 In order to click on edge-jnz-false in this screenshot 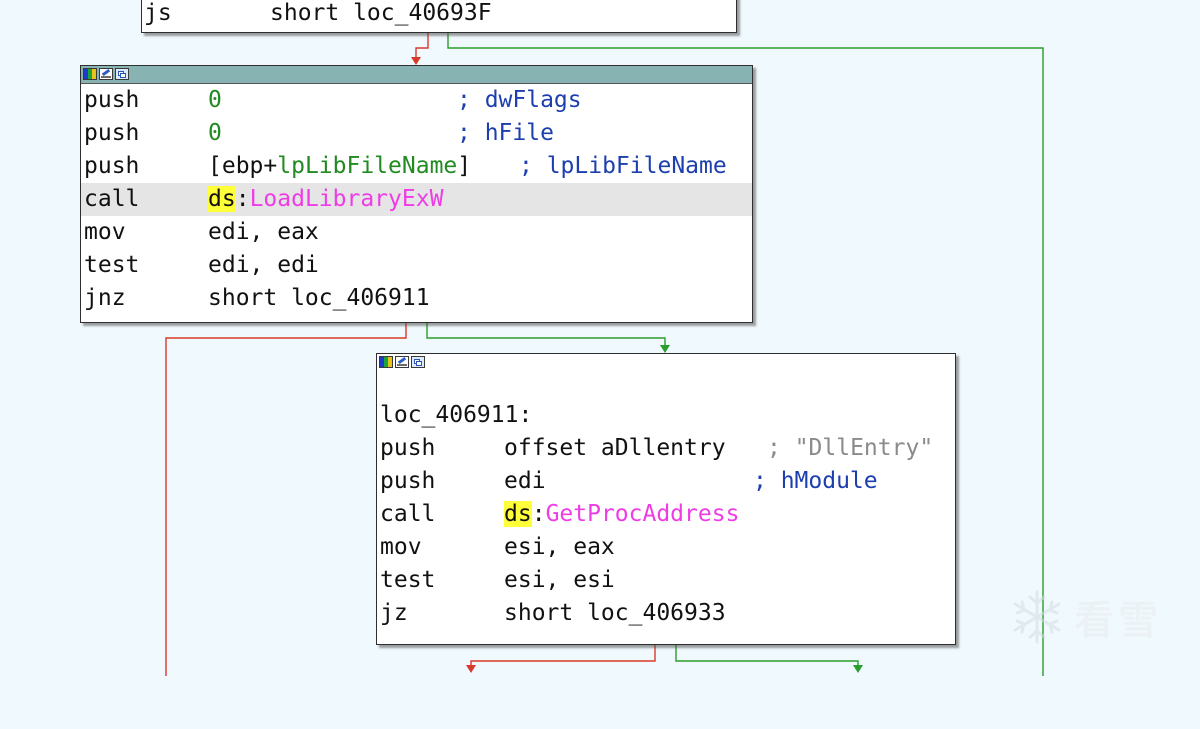, I will do `click(286, 498)`.